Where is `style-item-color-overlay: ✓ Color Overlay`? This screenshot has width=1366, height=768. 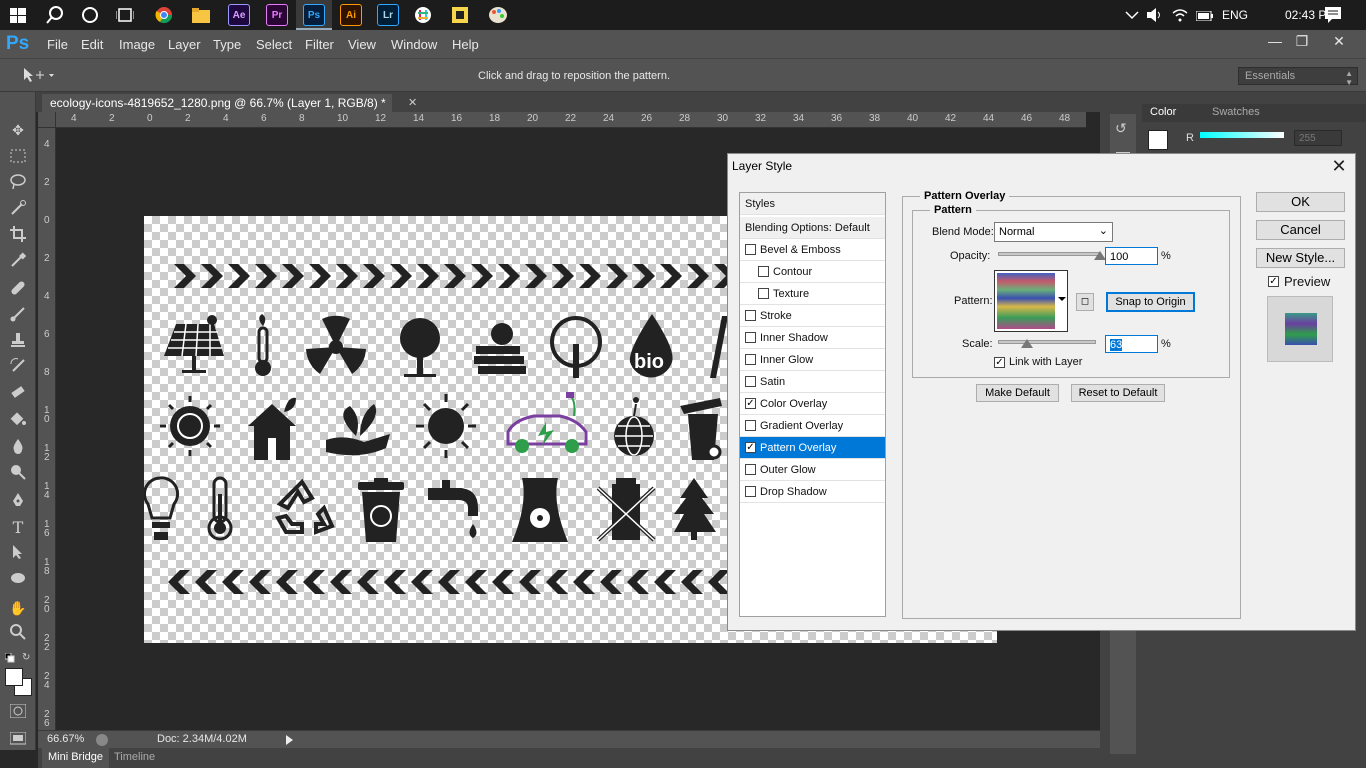 style-item-color-overlay: ✓ Color Overlay is located at coordinates (812, 404).